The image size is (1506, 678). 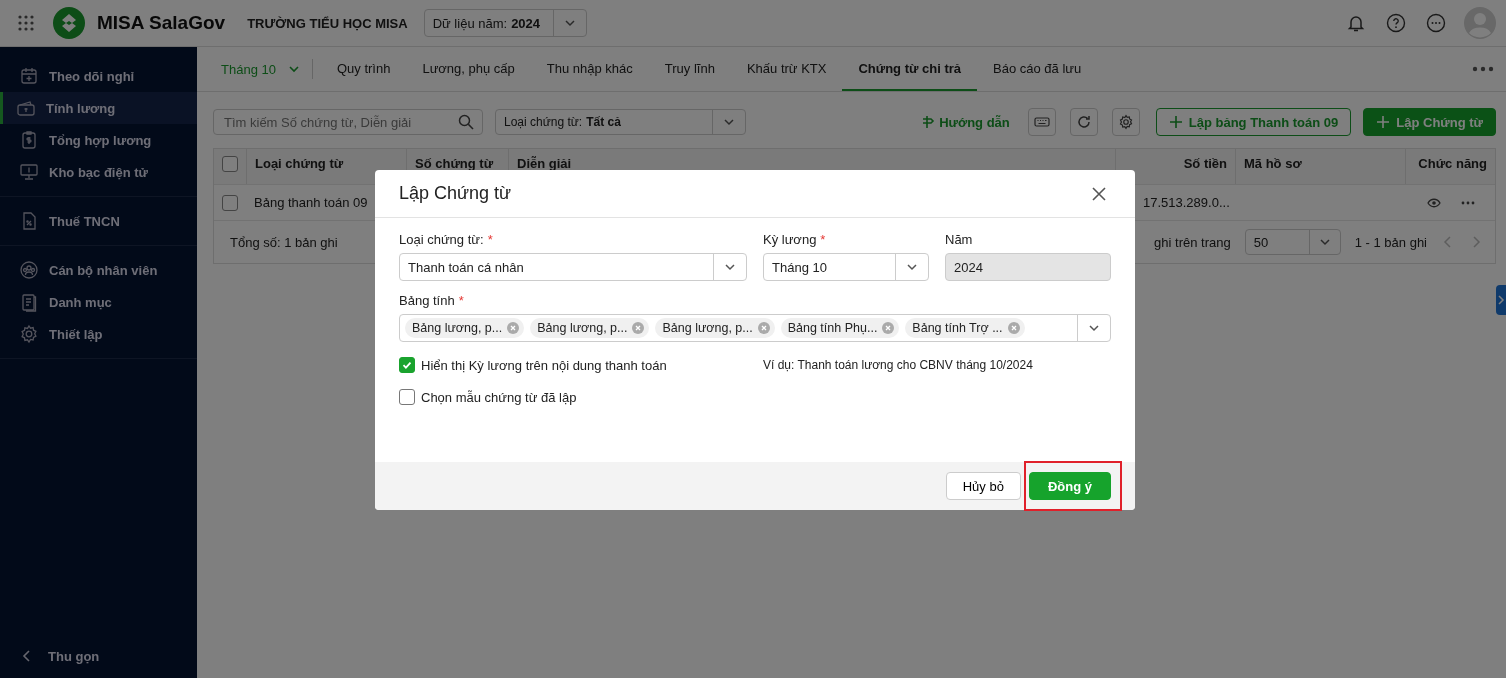 What do you see at coordinates (466, 122) in the screenshot?
I see `search-icon` at bounding box center [466, 122].